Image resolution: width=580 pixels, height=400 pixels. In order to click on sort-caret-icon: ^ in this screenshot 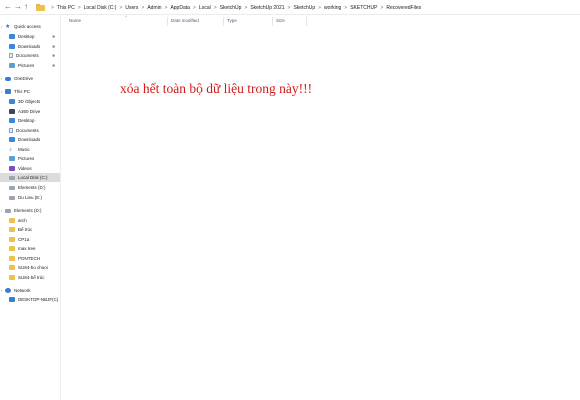, I will do `click(126, 16)`.